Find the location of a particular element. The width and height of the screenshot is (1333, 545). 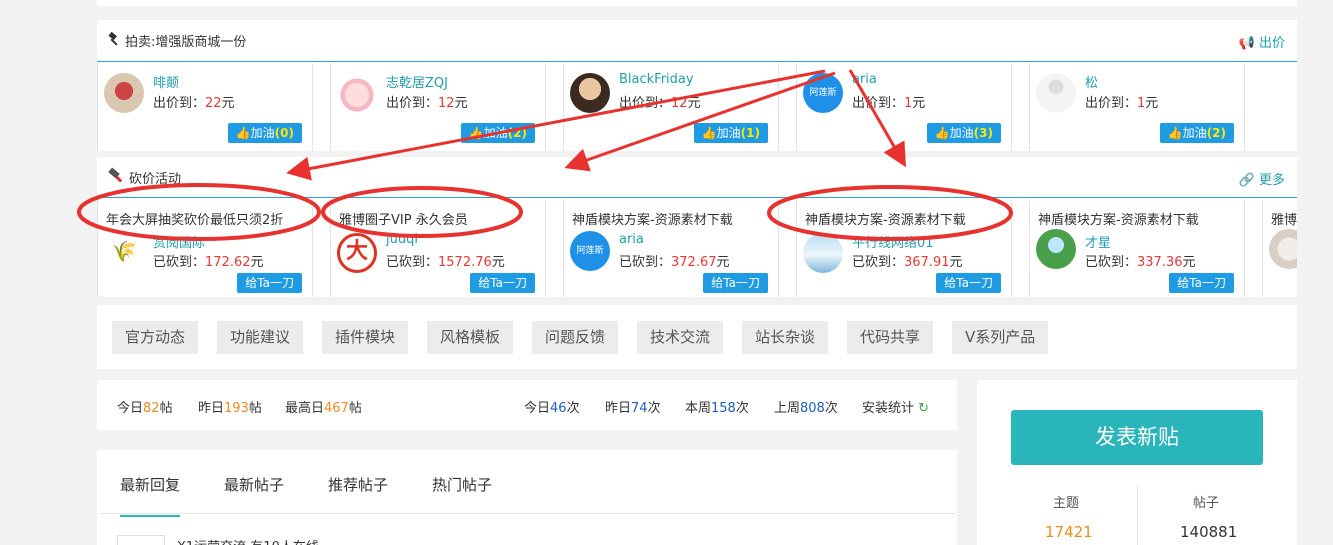

bargain-header: 砍价活动 🔗 更多 is located at coordinates (697, 177).